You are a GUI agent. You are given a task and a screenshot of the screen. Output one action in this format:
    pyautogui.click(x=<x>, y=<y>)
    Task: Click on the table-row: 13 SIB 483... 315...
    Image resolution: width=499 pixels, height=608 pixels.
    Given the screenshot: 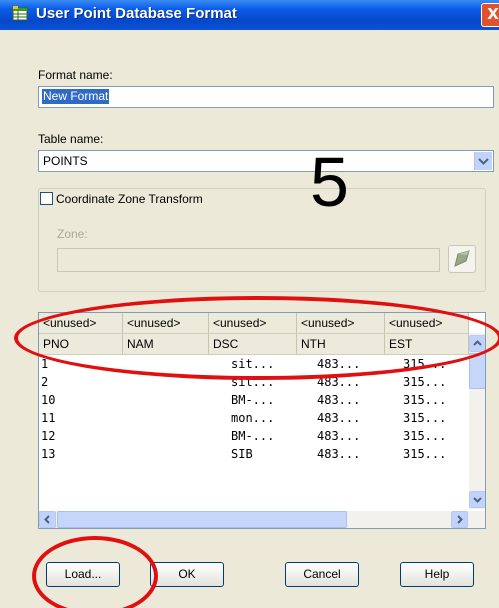 What is the action you would take?
    pyautogui.click(x=254, y=454)
    